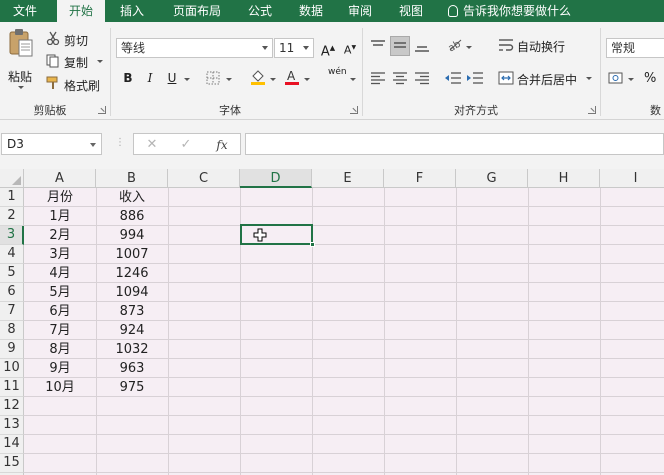 This screenshot has height=475, width=664. I want to click on paste-dropdown-icon, so click(21, 87).